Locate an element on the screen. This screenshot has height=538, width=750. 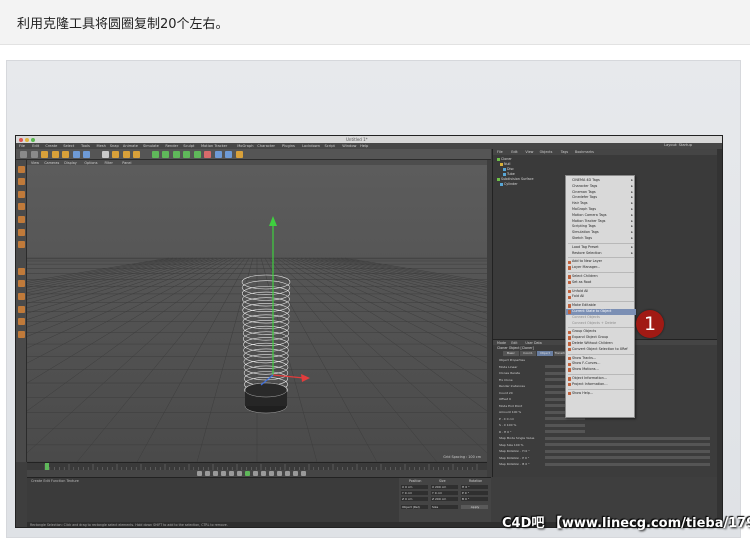
menu-help: Help is located at coordinates (364, 146).